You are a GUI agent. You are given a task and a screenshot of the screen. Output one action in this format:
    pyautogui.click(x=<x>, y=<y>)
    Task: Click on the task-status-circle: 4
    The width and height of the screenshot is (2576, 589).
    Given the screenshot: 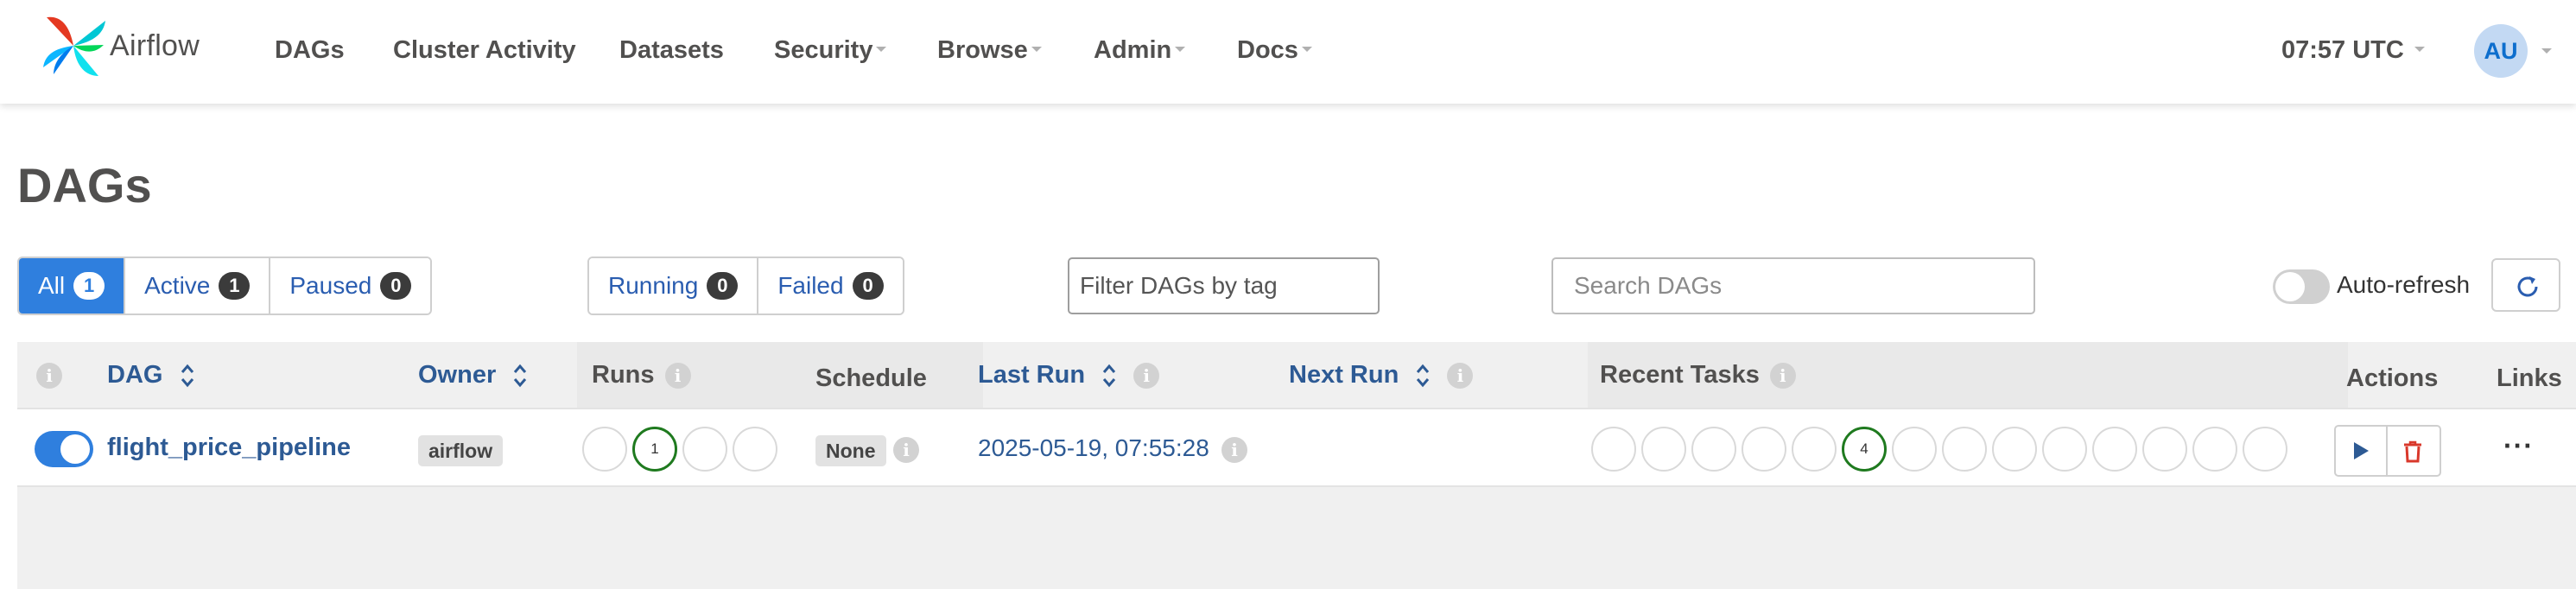 What is the action you would take?
    pyautogui.click(x=1864, y=450)
    